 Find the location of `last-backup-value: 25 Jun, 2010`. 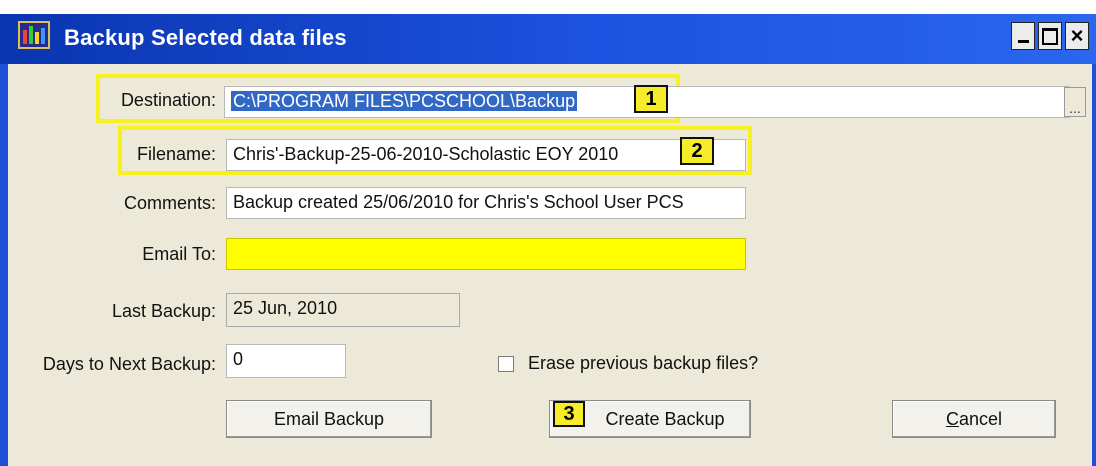

last-backup-value: 25 Jun, 2010 is located at coordinates (343, 310).